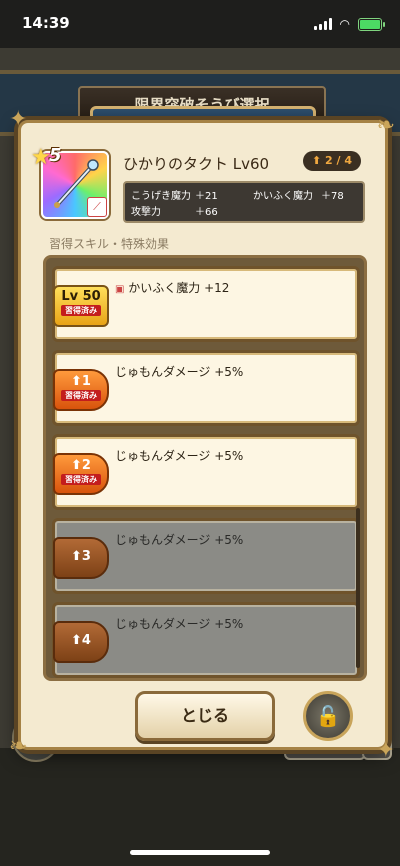  What do you see at coordinates (283, 196) in the screenshot?
I see `stat-label: かいふく魔力` at bounding box center [283, 196].